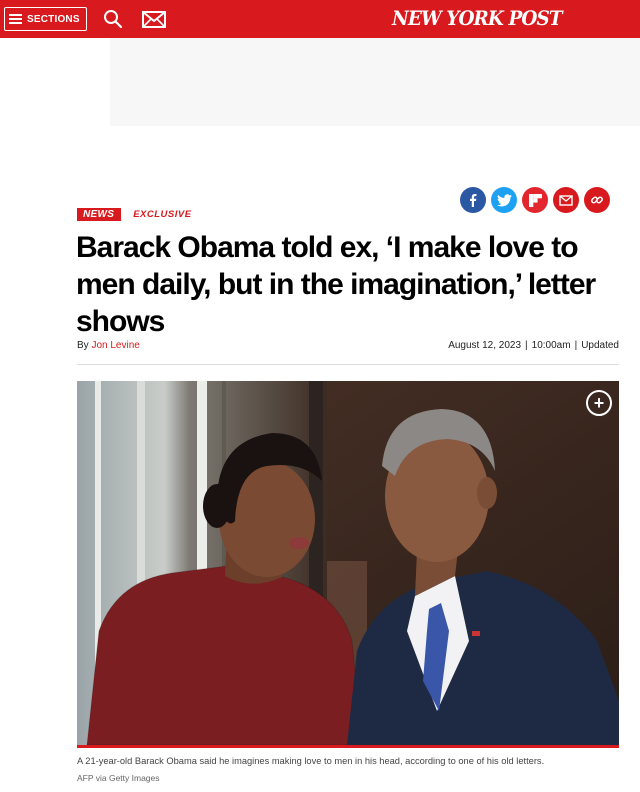 This screenshot has width=640, height=792. I want to click on link-share-button, so click(597, 200).